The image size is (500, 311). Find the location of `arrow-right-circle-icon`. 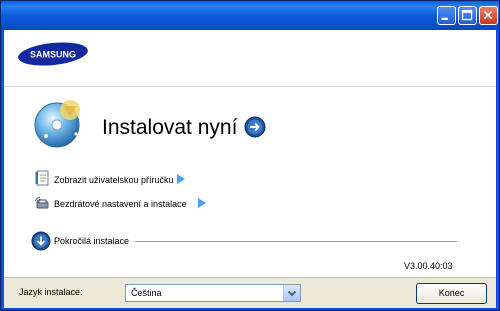

arrow-right-circle-icon is located at coordinates (255, 127).